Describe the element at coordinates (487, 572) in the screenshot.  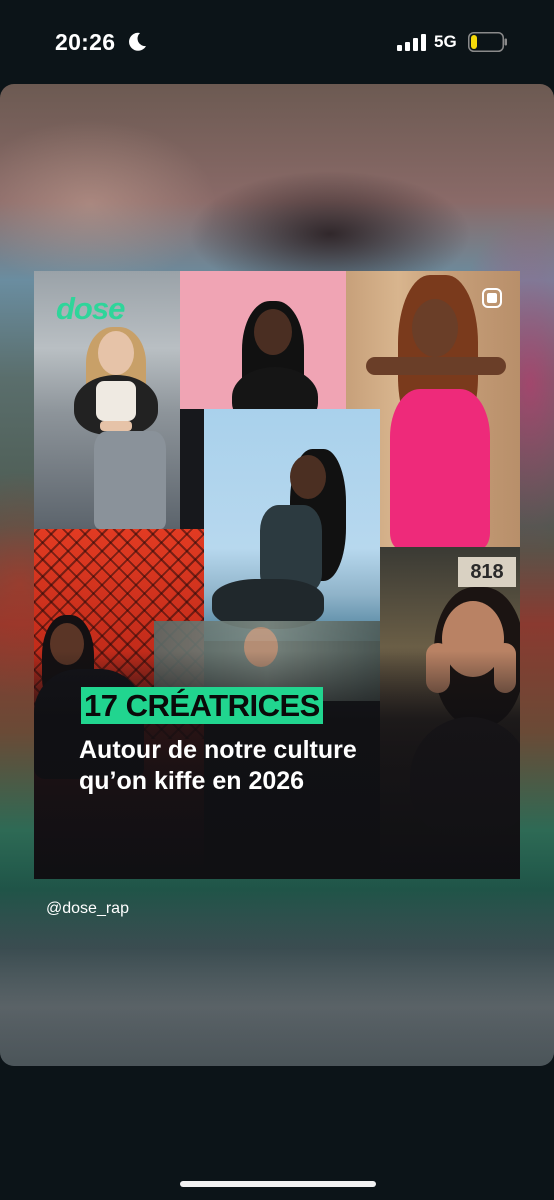
I see `sign-818: 818` at that location.